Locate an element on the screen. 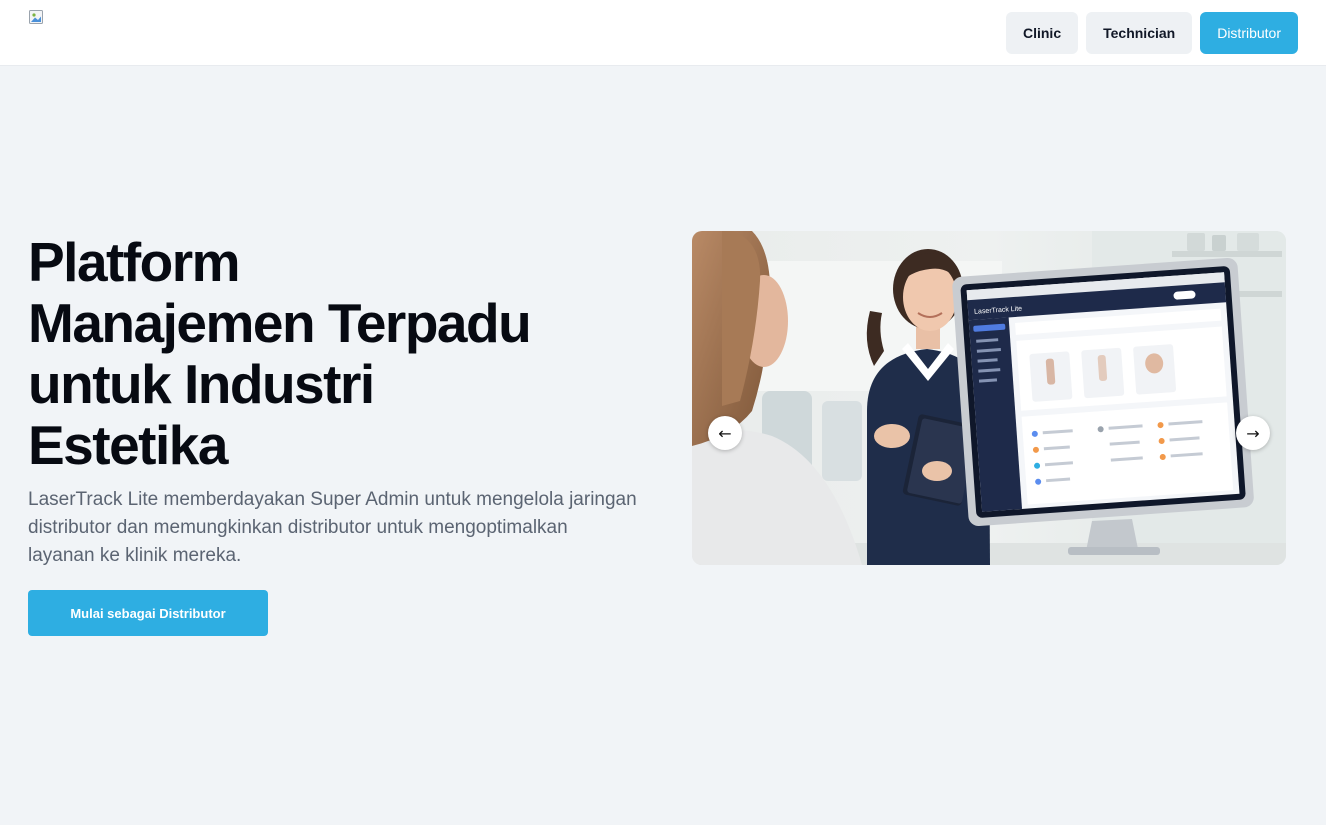  role-switcher: Clinic Technician Distributor is located at coordinates (1151, 33).